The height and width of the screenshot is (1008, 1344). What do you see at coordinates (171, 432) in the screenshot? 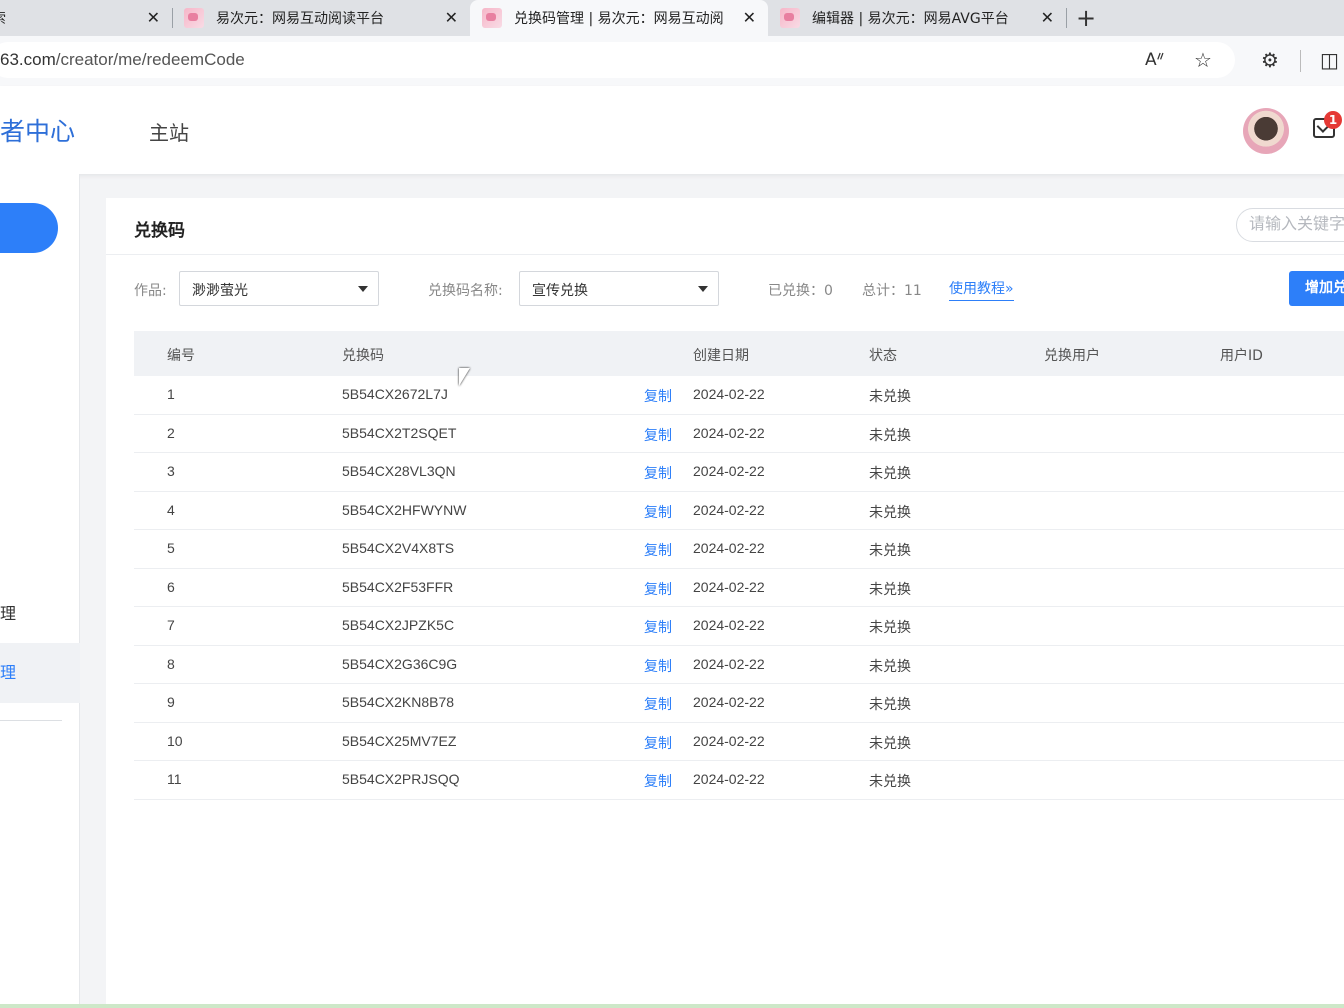
I see `cell-id: 2` at bounding box center [171, 432].